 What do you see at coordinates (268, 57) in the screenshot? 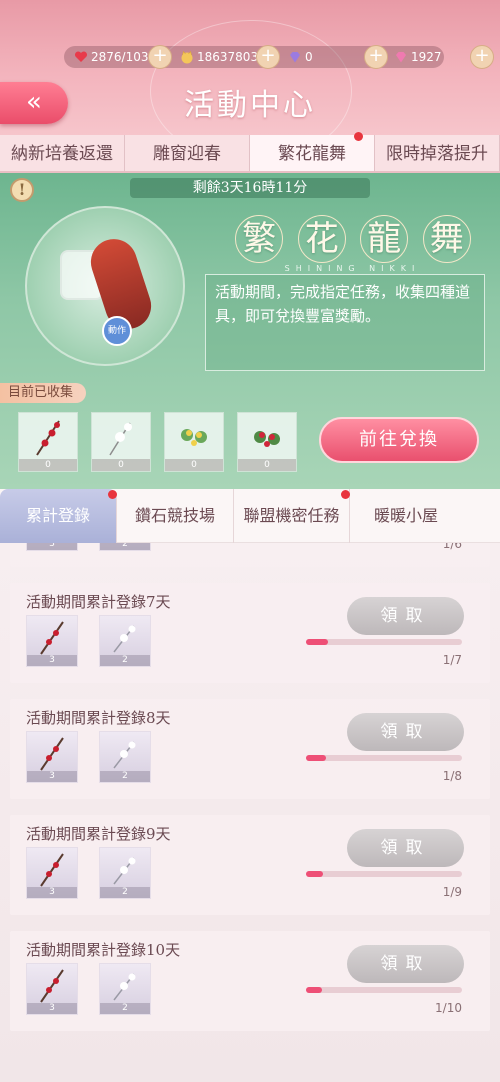
I see `gold-plus-button: +` at bounding box center [268, 57].